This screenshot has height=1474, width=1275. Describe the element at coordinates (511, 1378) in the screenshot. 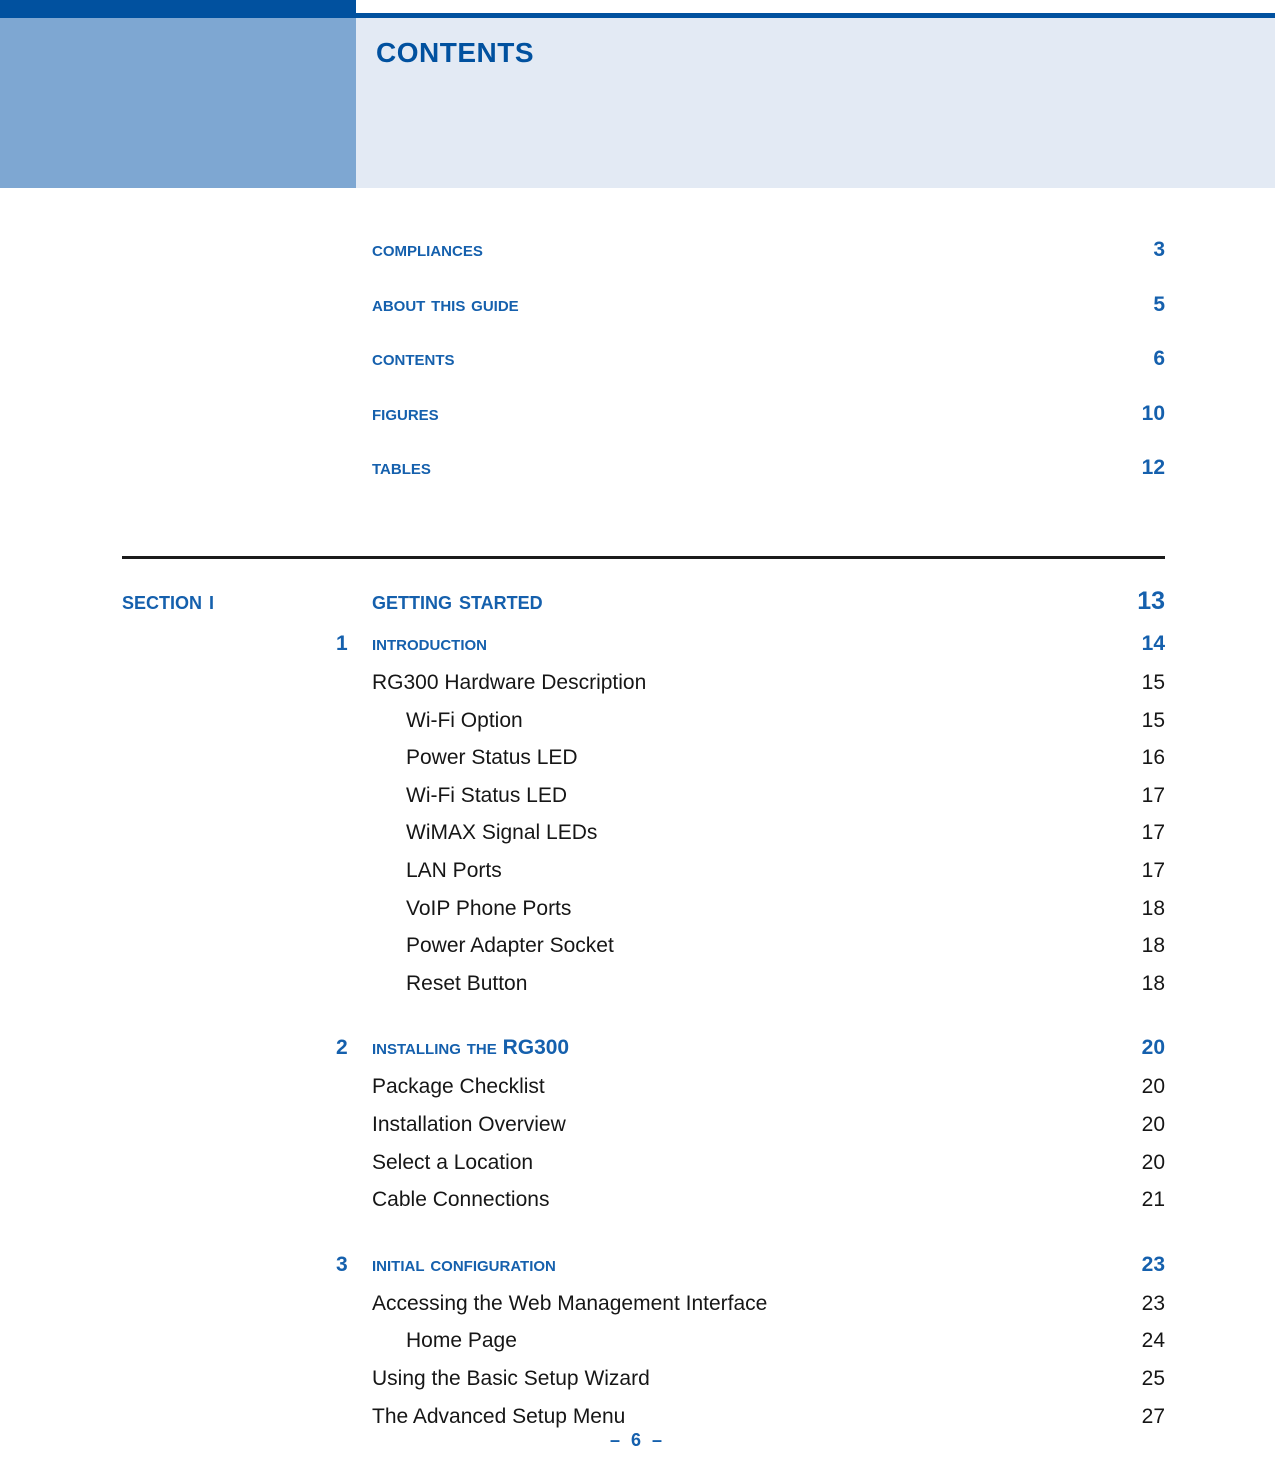

I see `toc-entry-label: Using the Basic Setup Wizard` at that location.